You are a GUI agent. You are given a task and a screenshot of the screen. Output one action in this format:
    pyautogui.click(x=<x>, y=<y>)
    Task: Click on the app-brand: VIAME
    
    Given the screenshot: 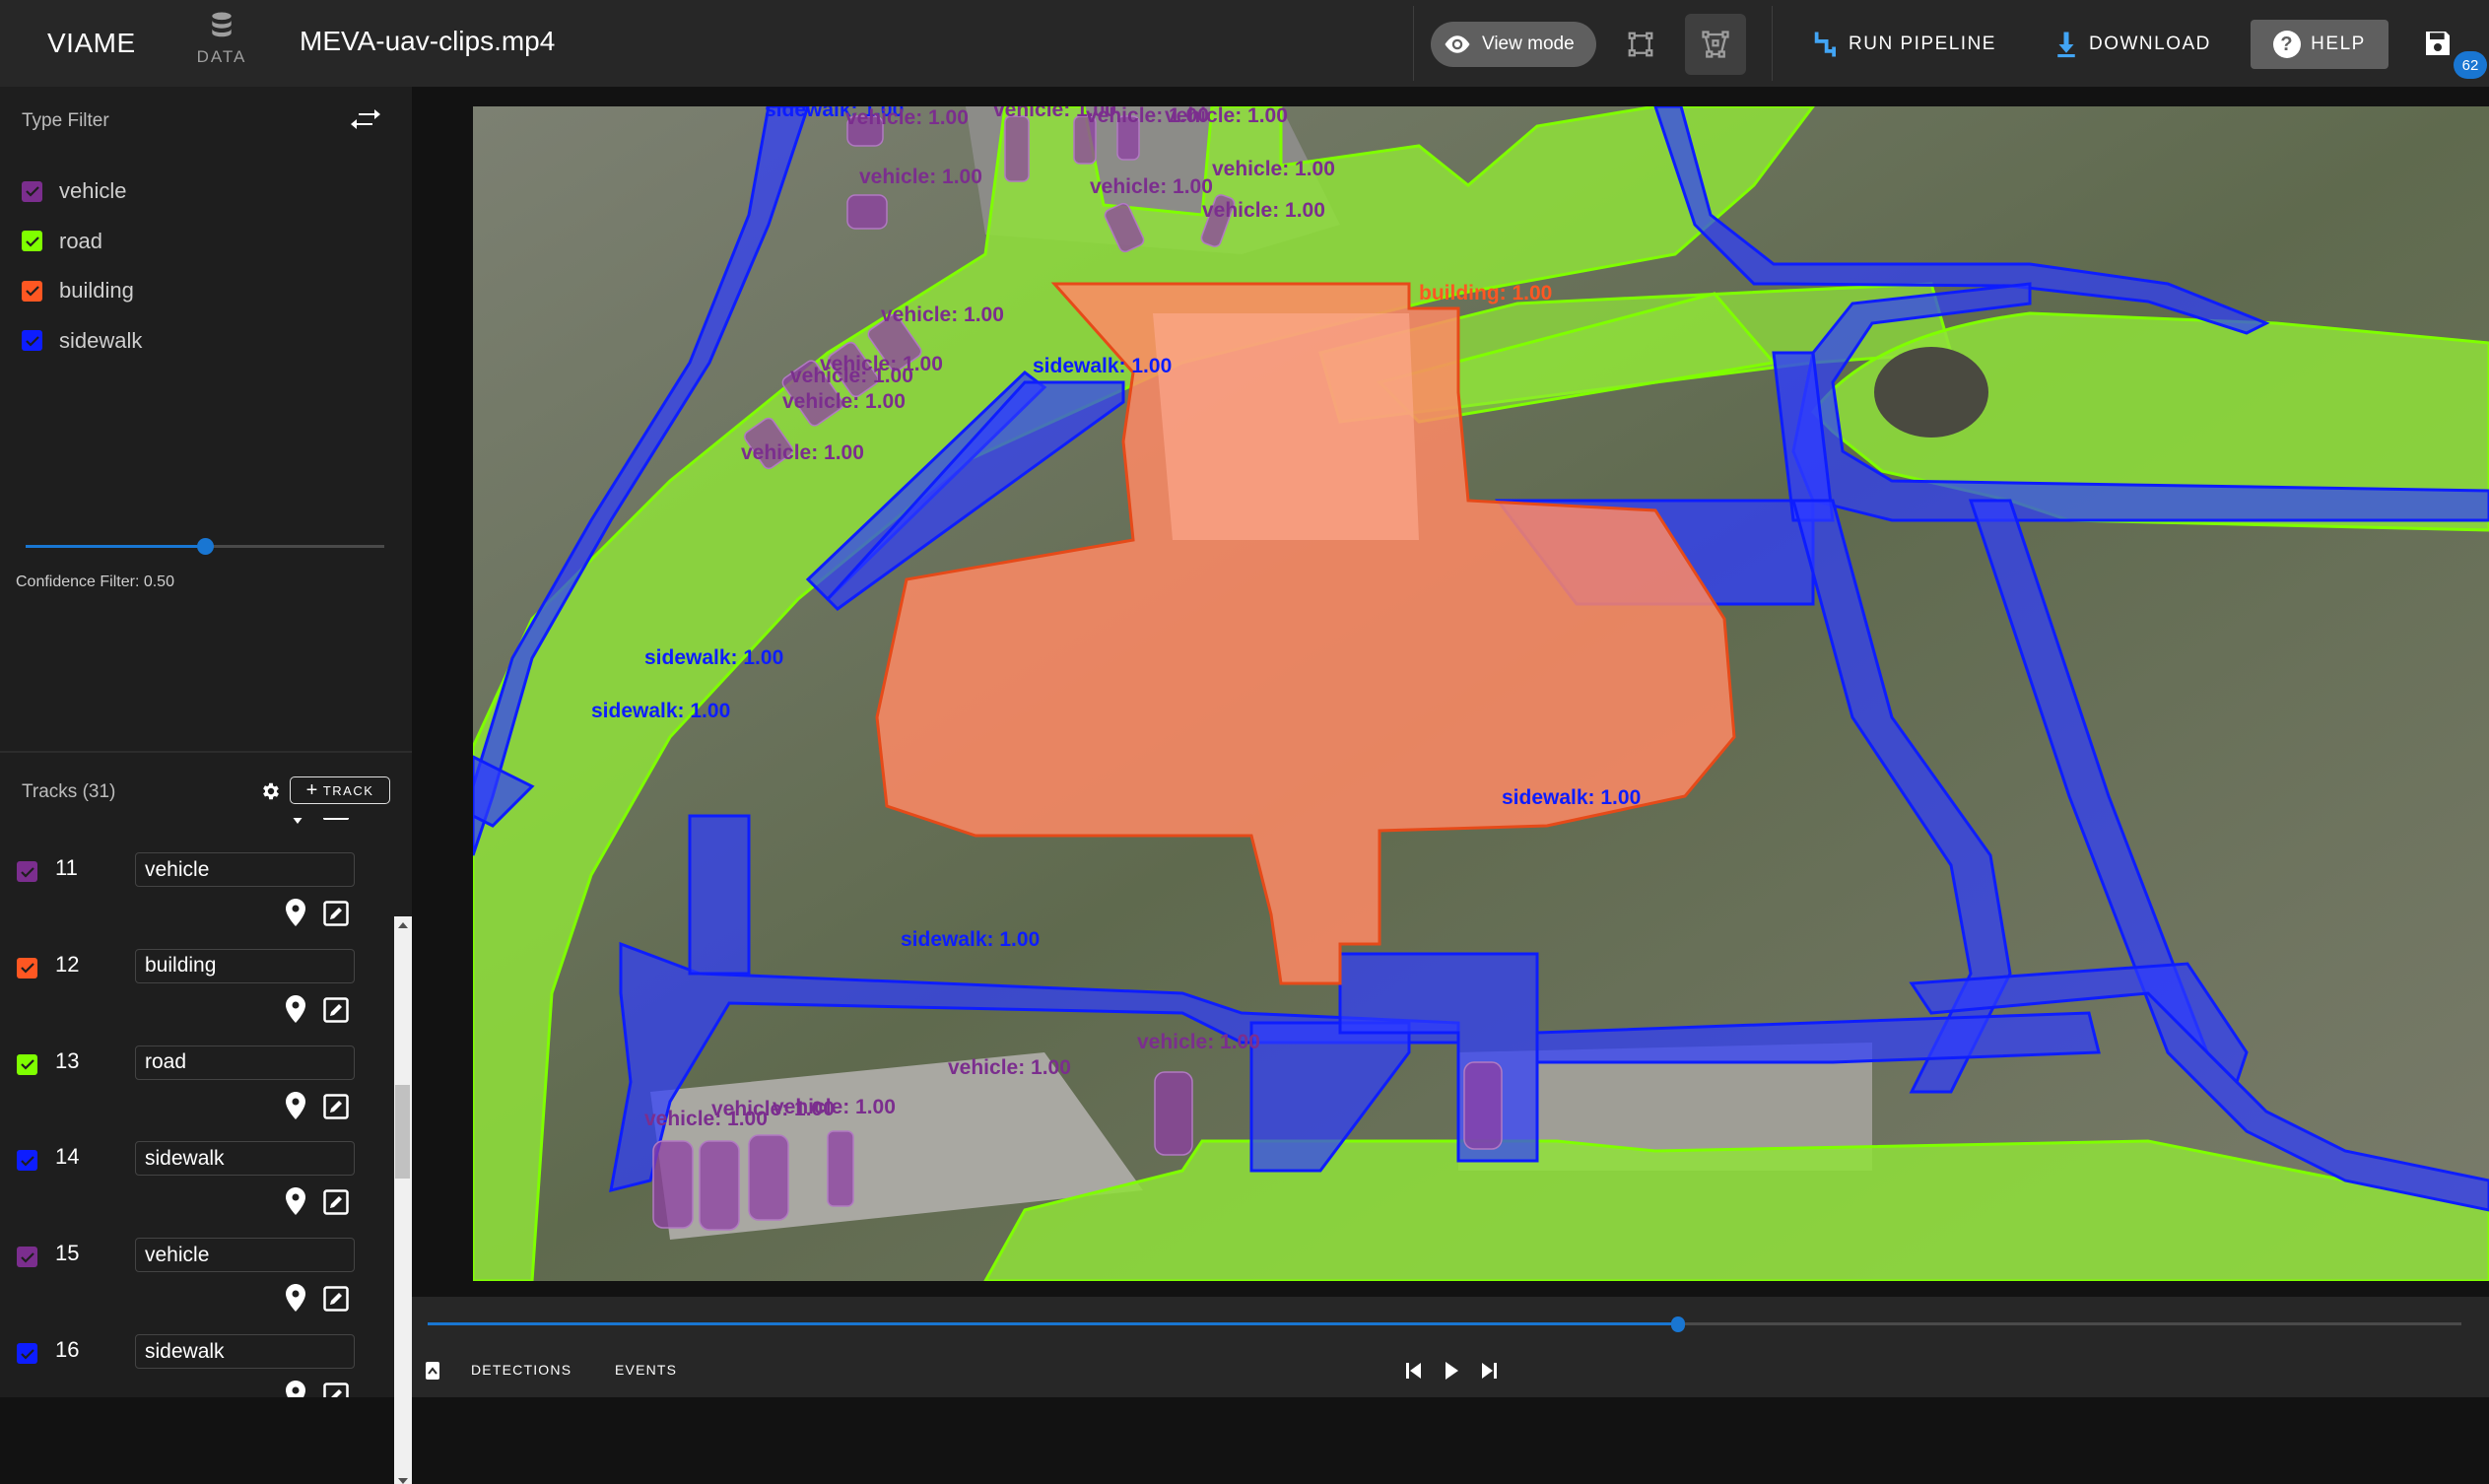 What is the action you would take?
    pyautogui.click(x=91, y=43)
    